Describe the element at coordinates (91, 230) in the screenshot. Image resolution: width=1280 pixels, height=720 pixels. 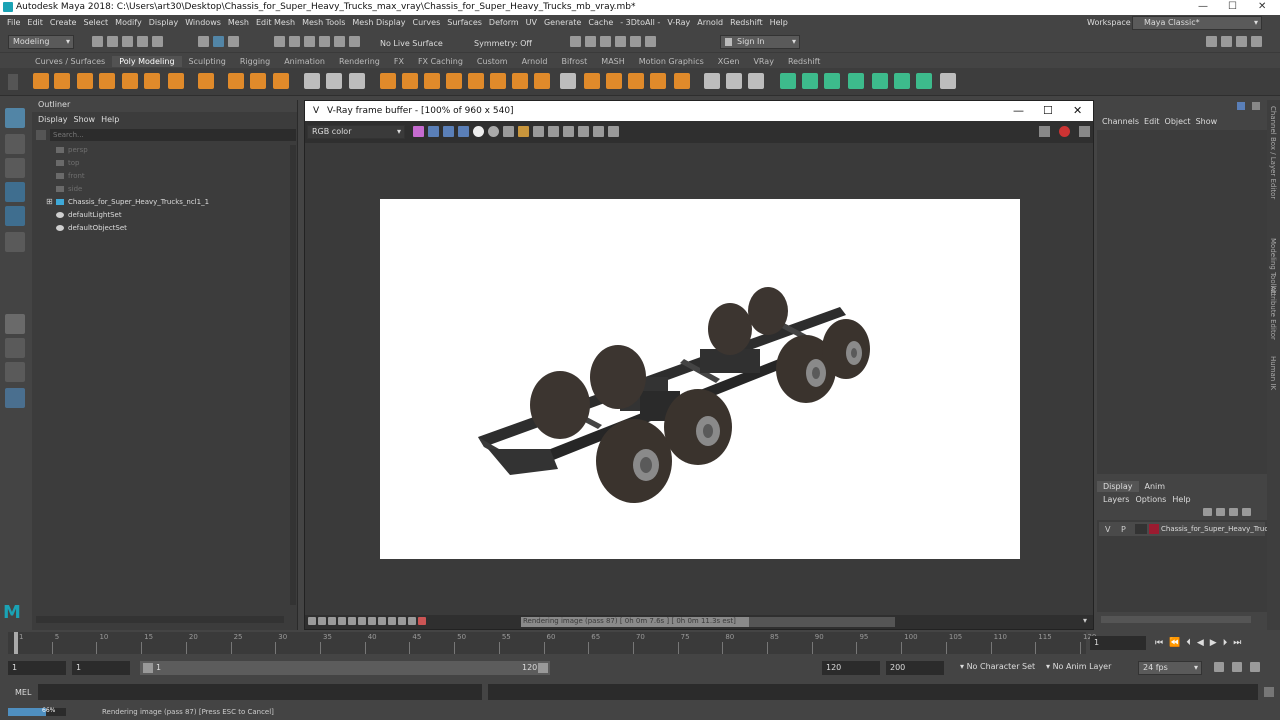
I see `outliner-item-defaultobjectset: defaultObjectSet` at that location.